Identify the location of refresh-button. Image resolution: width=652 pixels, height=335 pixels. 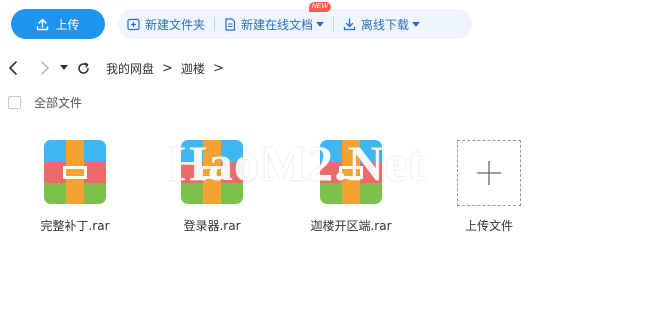
(83, 68).